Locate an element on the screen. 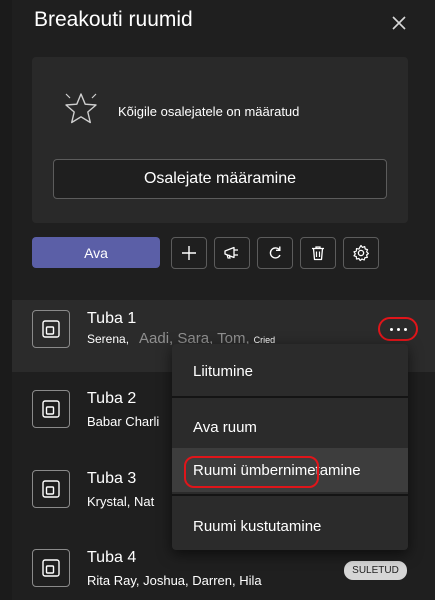 Image resolution: width=435 pixels, height=600 pixels. room-settings-button is located at coordinates (361, 253).